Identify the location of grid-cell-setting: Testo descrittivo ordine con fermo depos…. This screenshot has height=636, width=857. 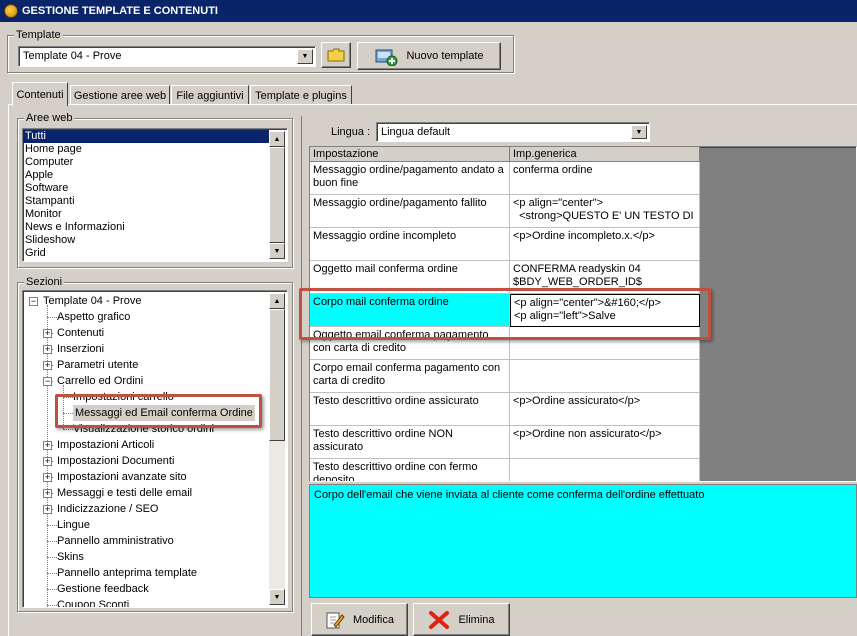
(410, 470).